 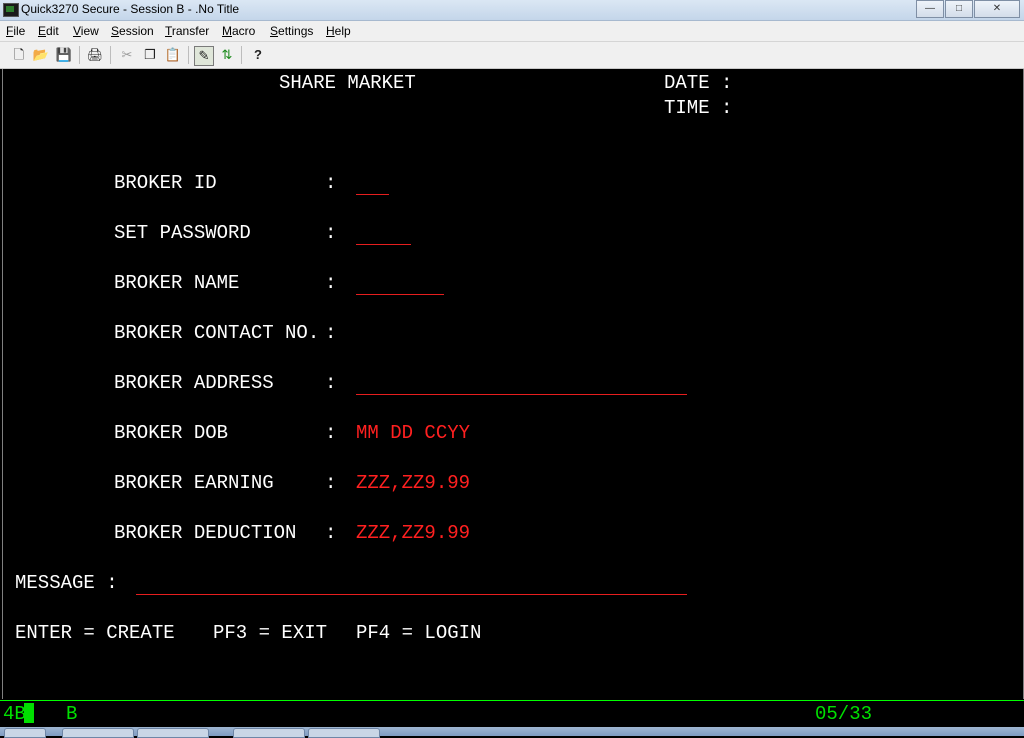 I want to click on save-icon: 💾, so click(x=64, y=55).